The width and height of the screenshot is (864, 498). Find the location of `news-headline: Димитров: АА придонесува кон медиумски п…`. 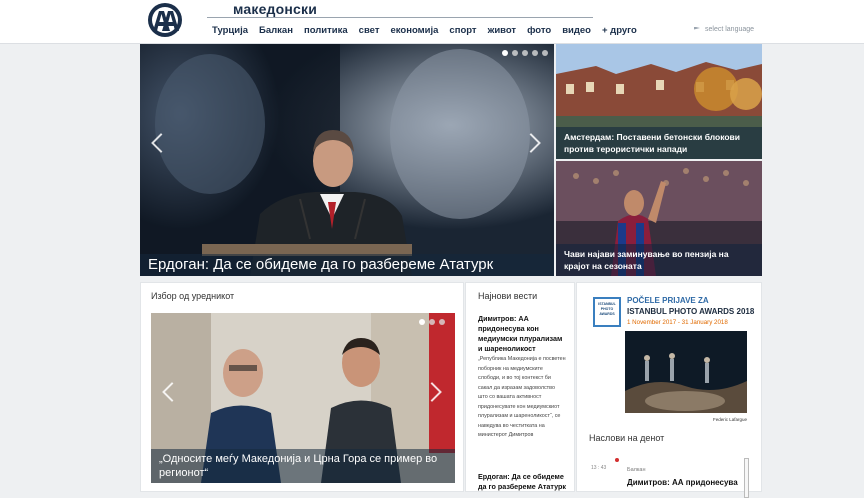

news-headline: Димитров: АА придонесува кон медиумски п… is located at coordinates (522, 334).